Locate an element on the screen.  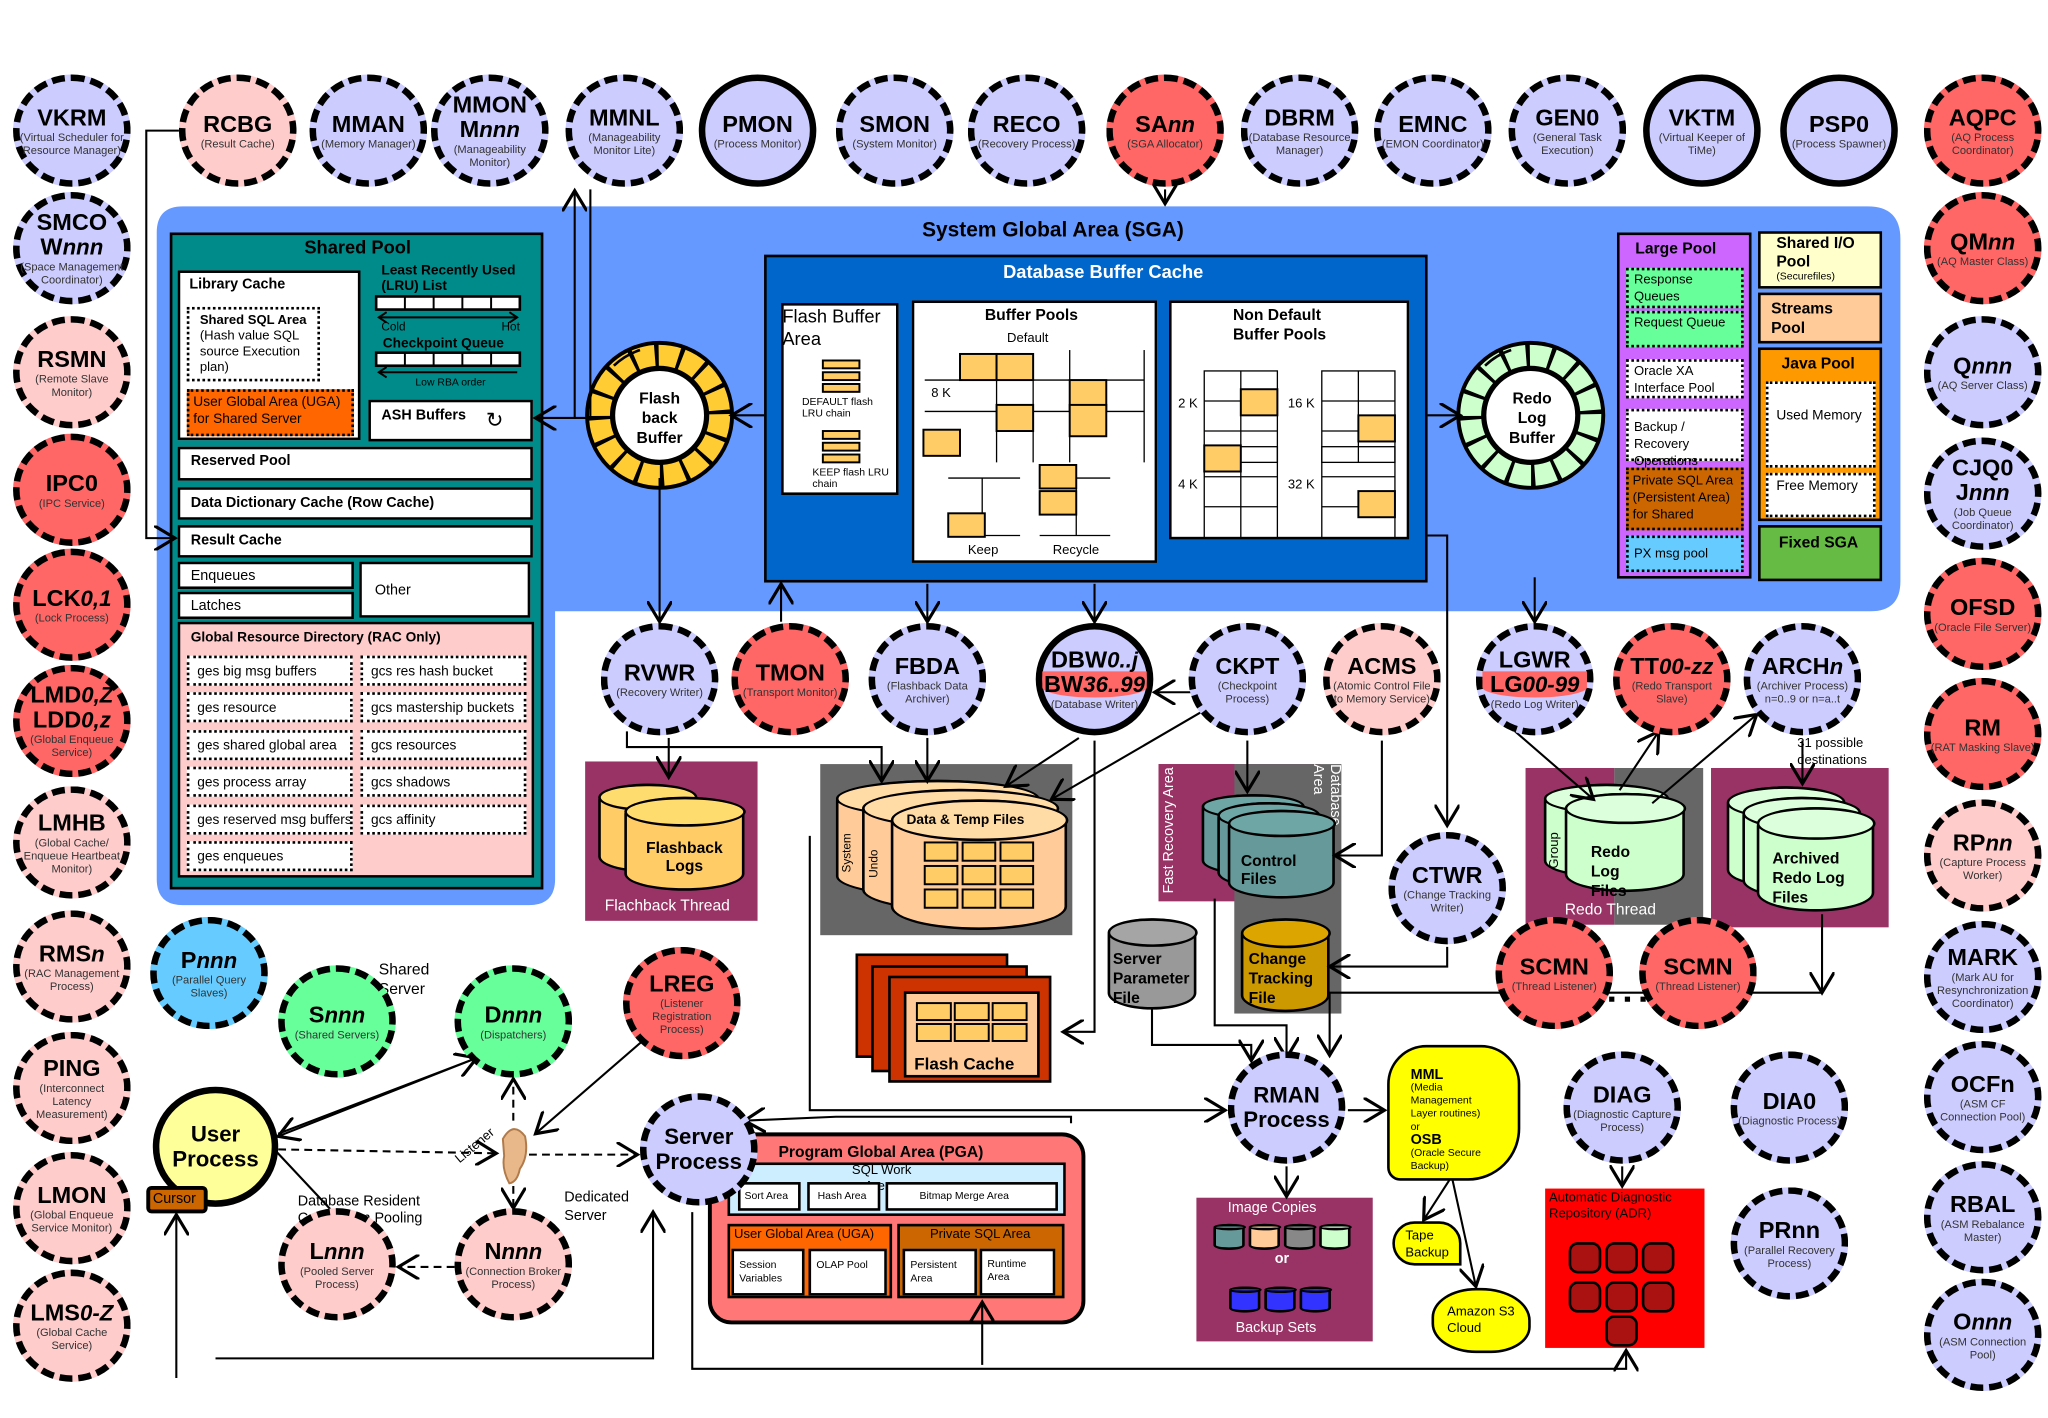
process-name: AQPC is located at coordinates (1982, 116).